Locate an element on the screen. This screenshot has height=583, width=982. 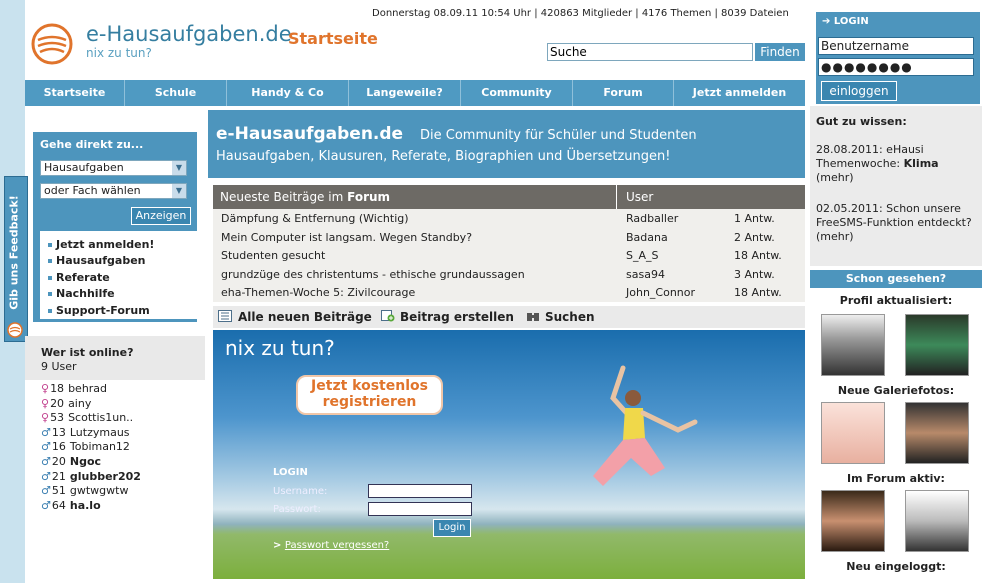
link-referate: Referate is located at coordinates (79, 277).